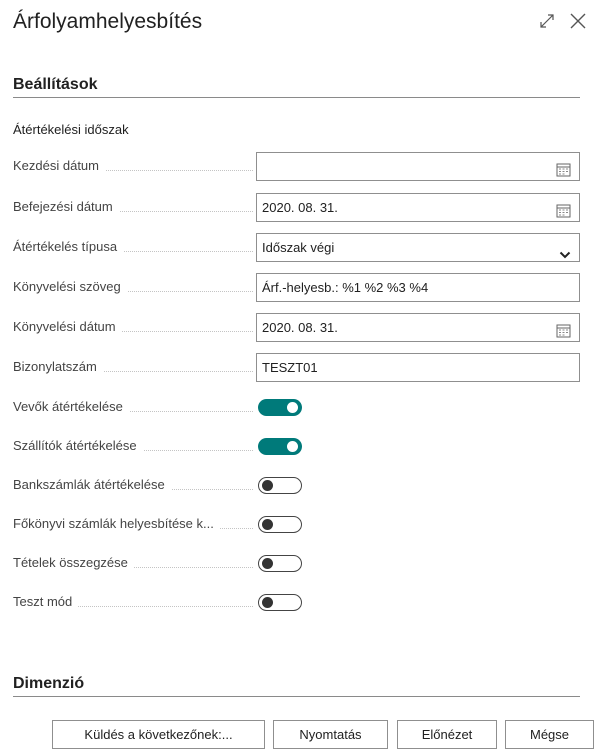 The image size is (601, 749). Describe the element at coordinates (71, 129) in the screenshot. I see `group-title: Átértékelési időszak` at that location.